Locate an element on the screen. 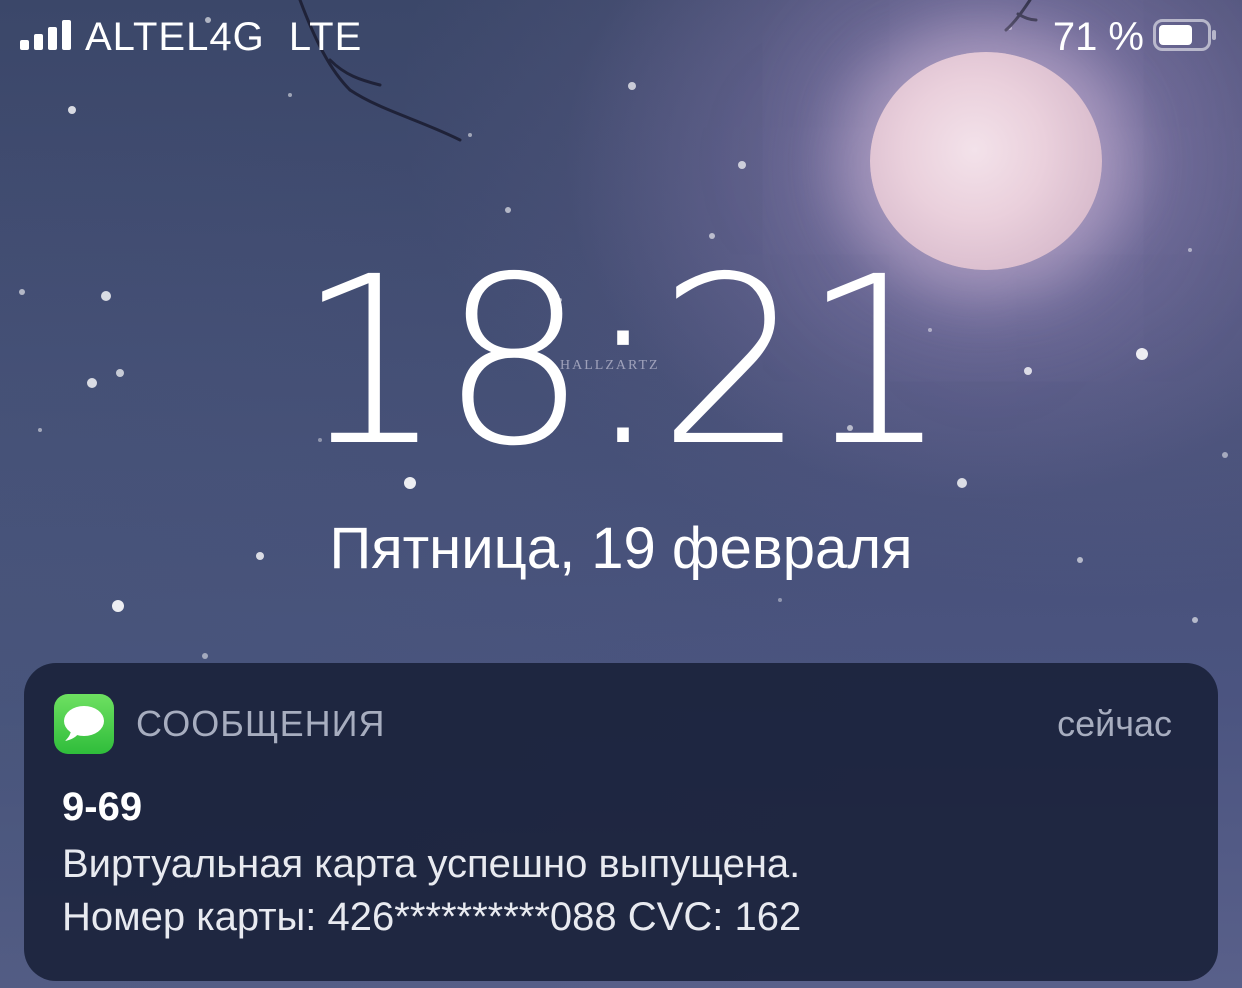 The image size is (1242, 988). lock-screen-date: Пятница, 19 февраля is located at coordinates (621, 548).